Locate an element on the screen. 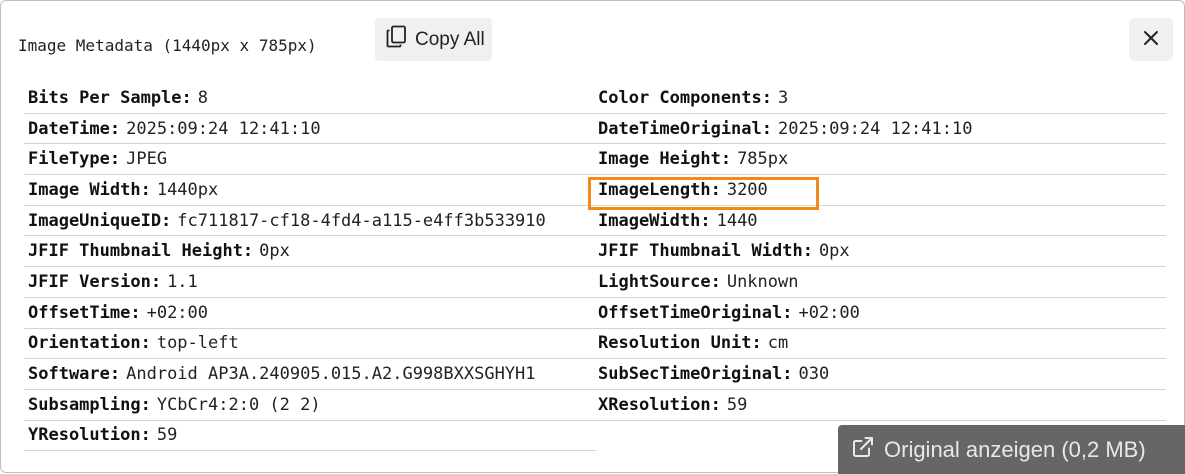 The height and width of the screenshot is (474, 1185). metadata-key: Orientation: is located at coordinates (89, 343).